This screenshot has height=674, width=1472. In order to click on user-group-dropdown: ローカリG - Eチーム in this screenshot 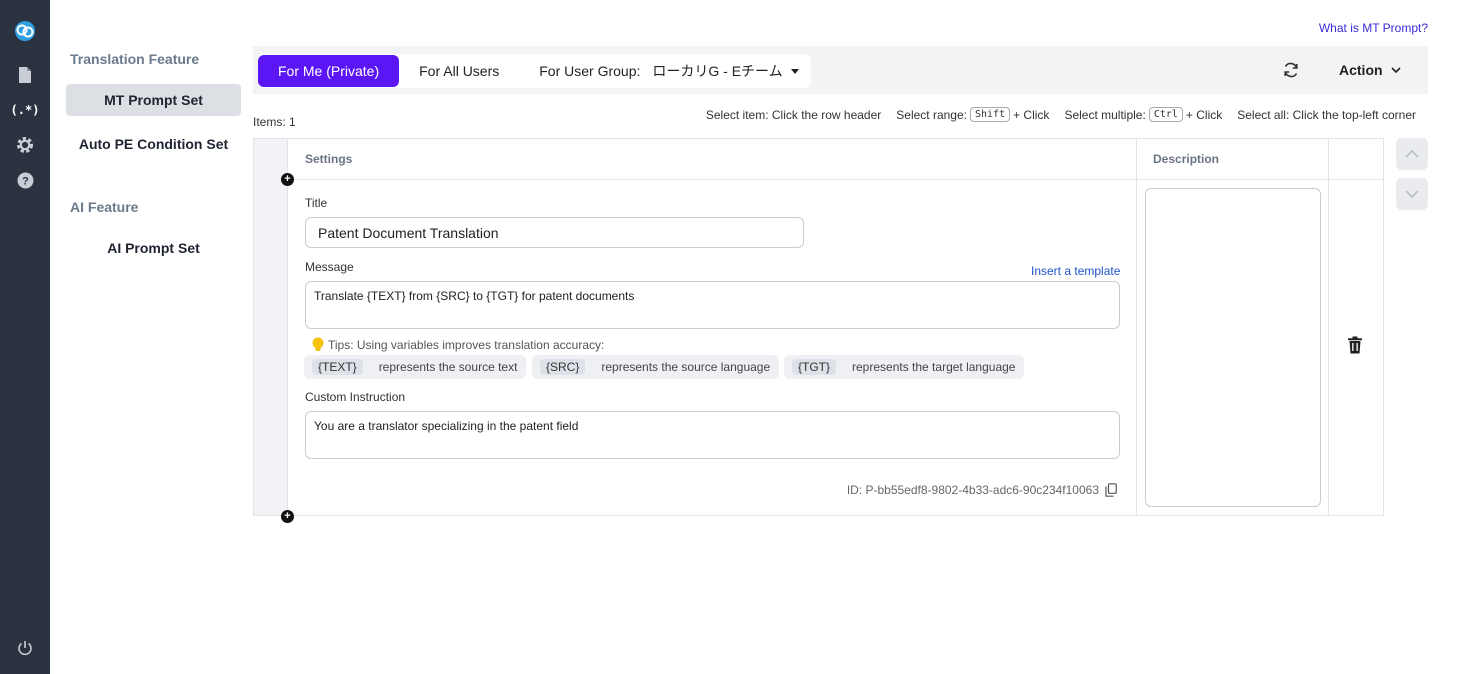, I will do `click(725, 71)`.